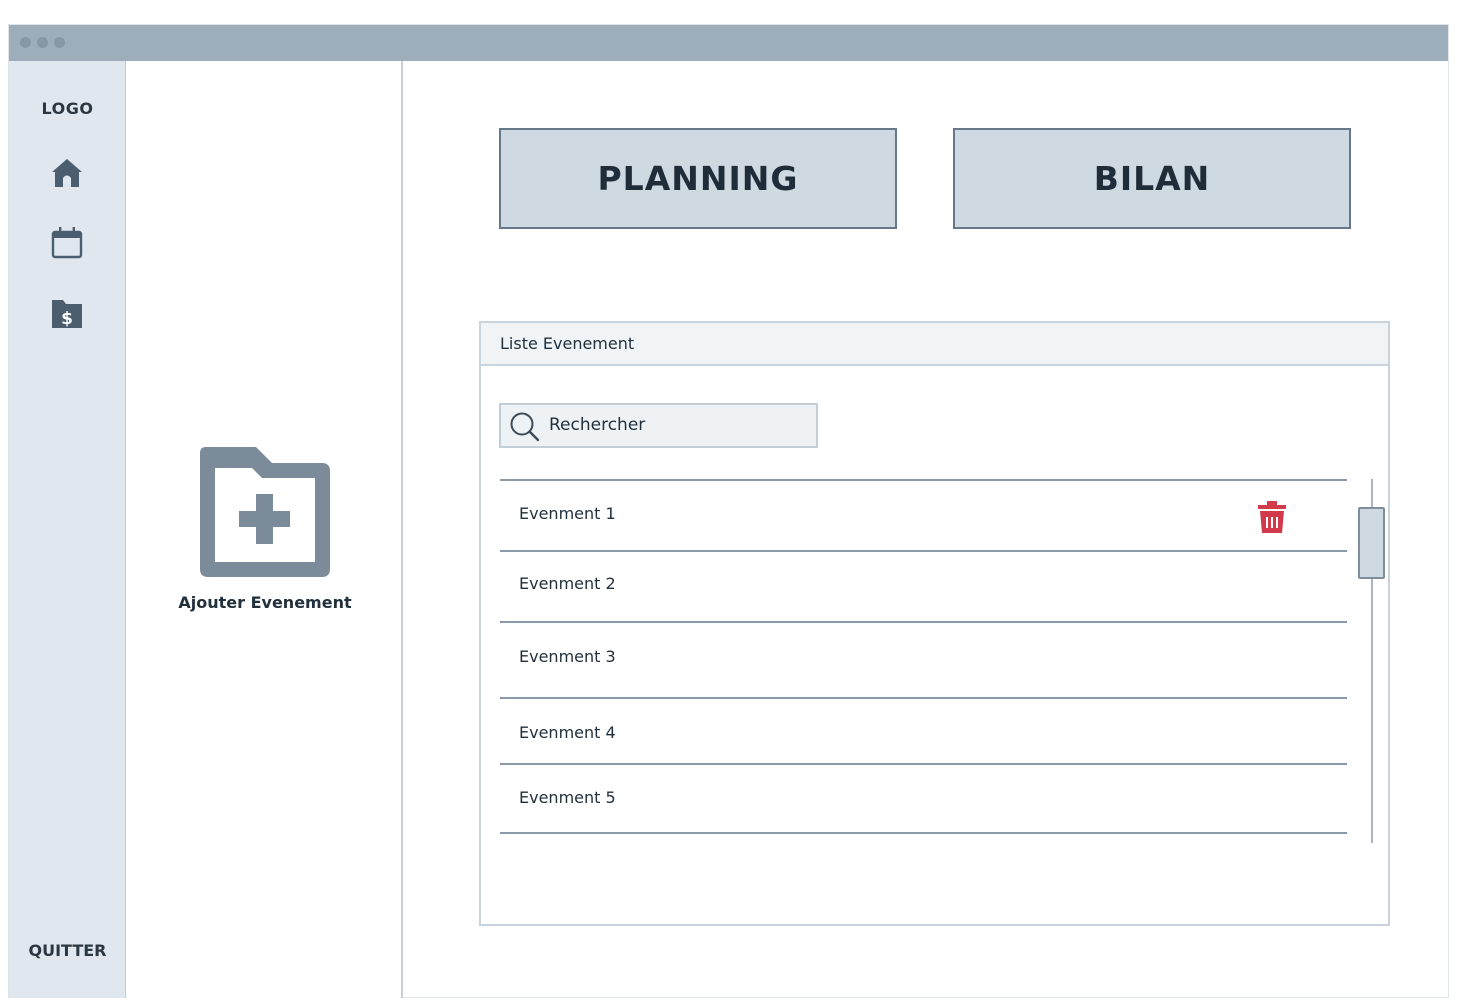 The image size is (1457, 1006). I want to click on search-field: Rechercher, so click(658, 425).